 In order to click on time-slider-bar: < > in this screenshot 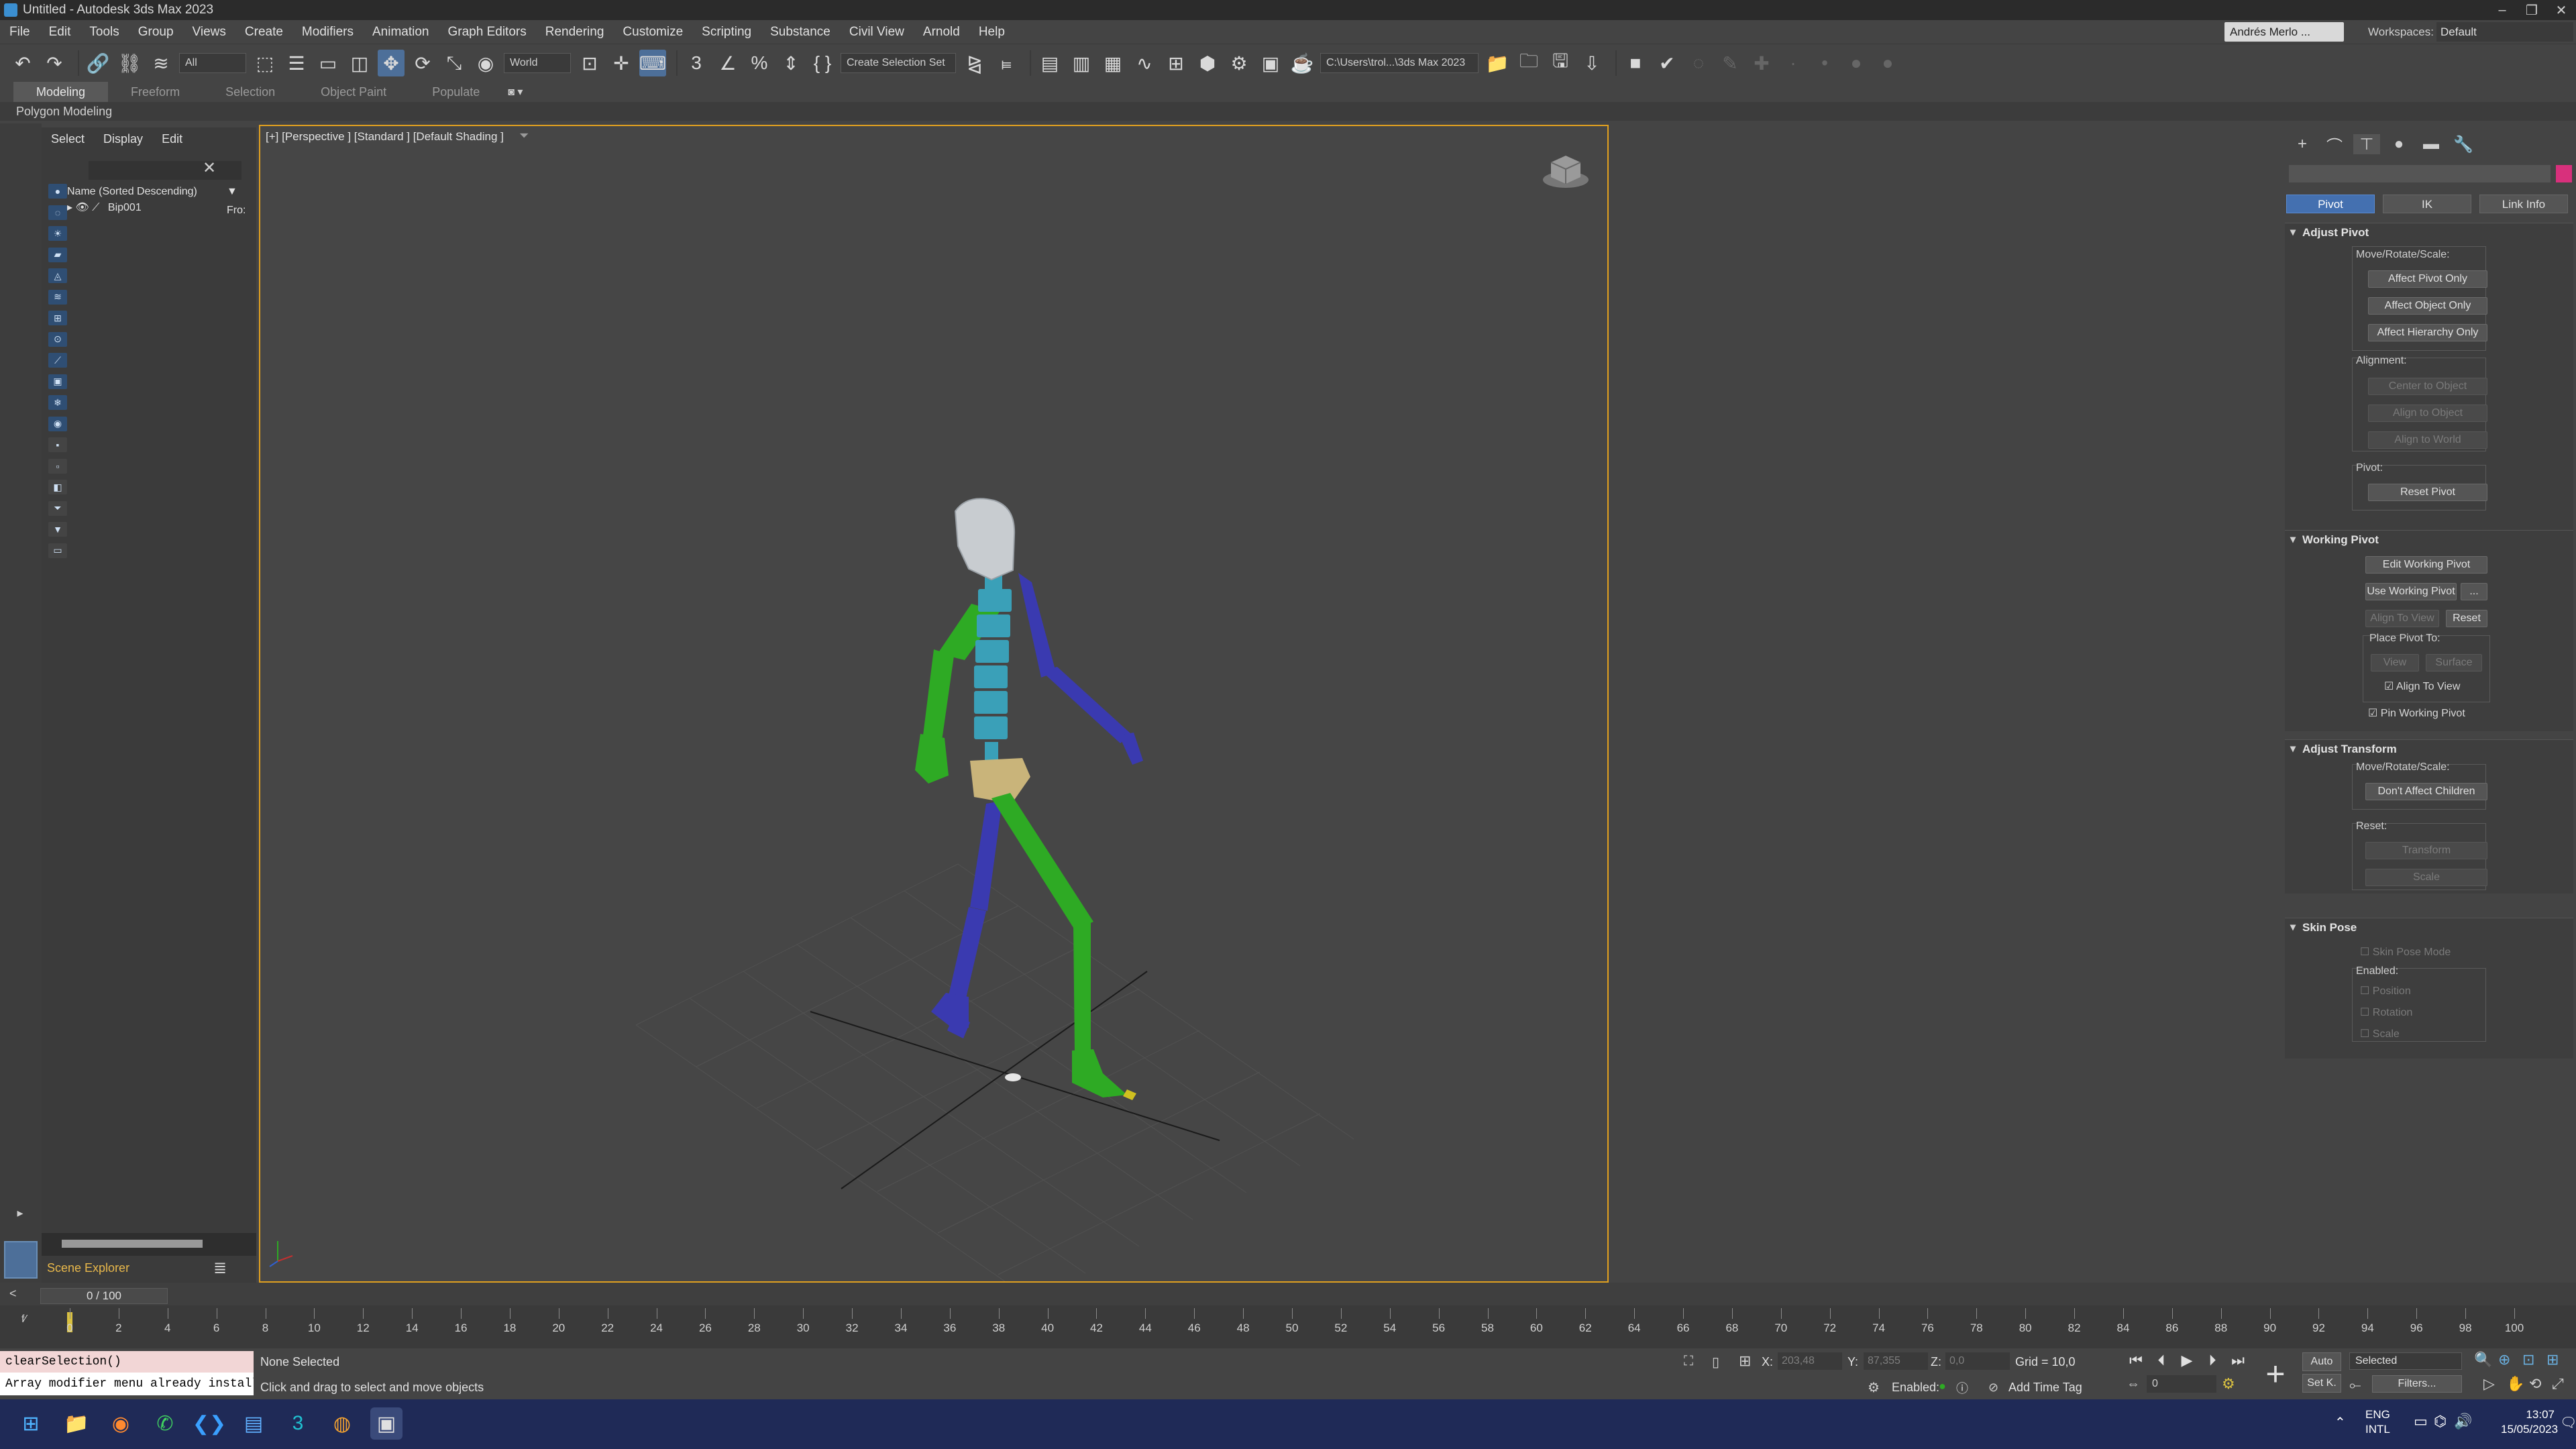, I will do `click(1288, 1294)`.